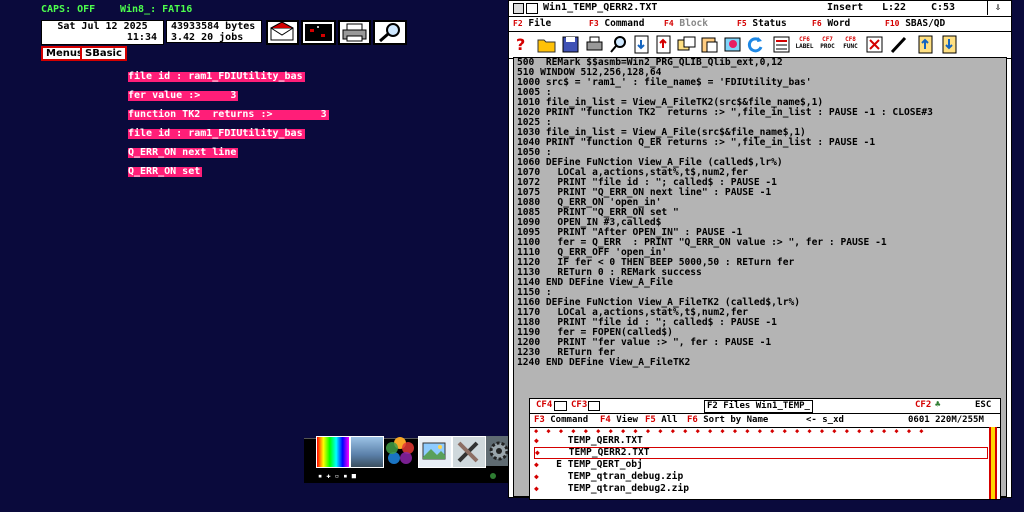 The image size is (1024, 512). What do you see at coordinates (390, 32) in the screenshot?
I see `magnifier-icon` at bounding box center [390, 32].